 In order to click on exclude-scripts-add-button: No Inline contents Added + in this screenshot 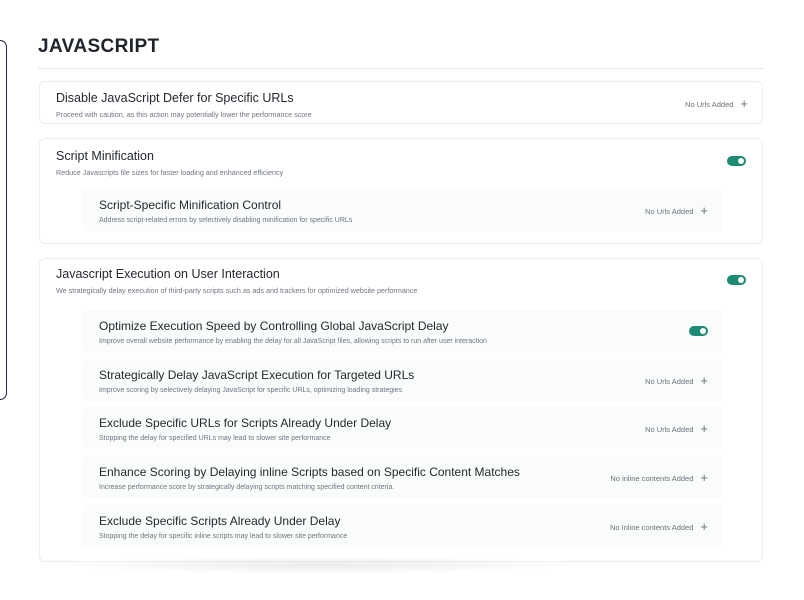, I will do `click(659, 526)`.